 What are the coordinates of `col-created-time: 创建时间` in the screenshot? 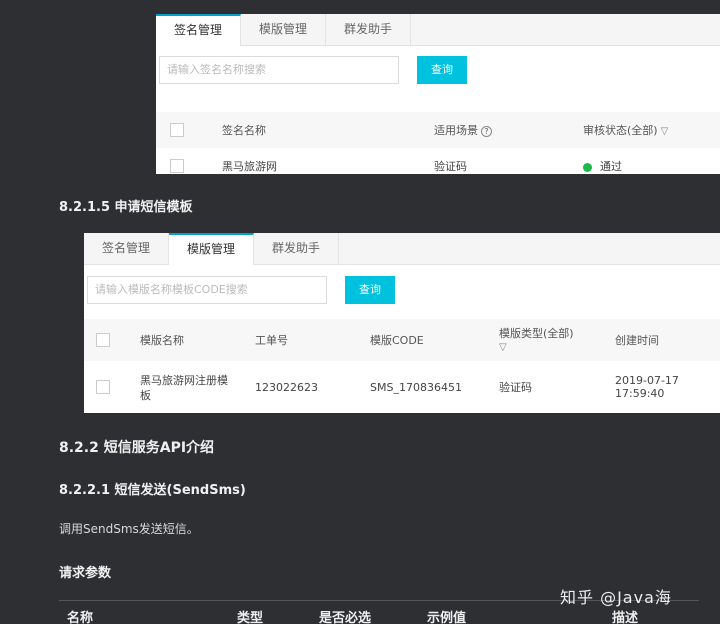 It's located at (637, 340).